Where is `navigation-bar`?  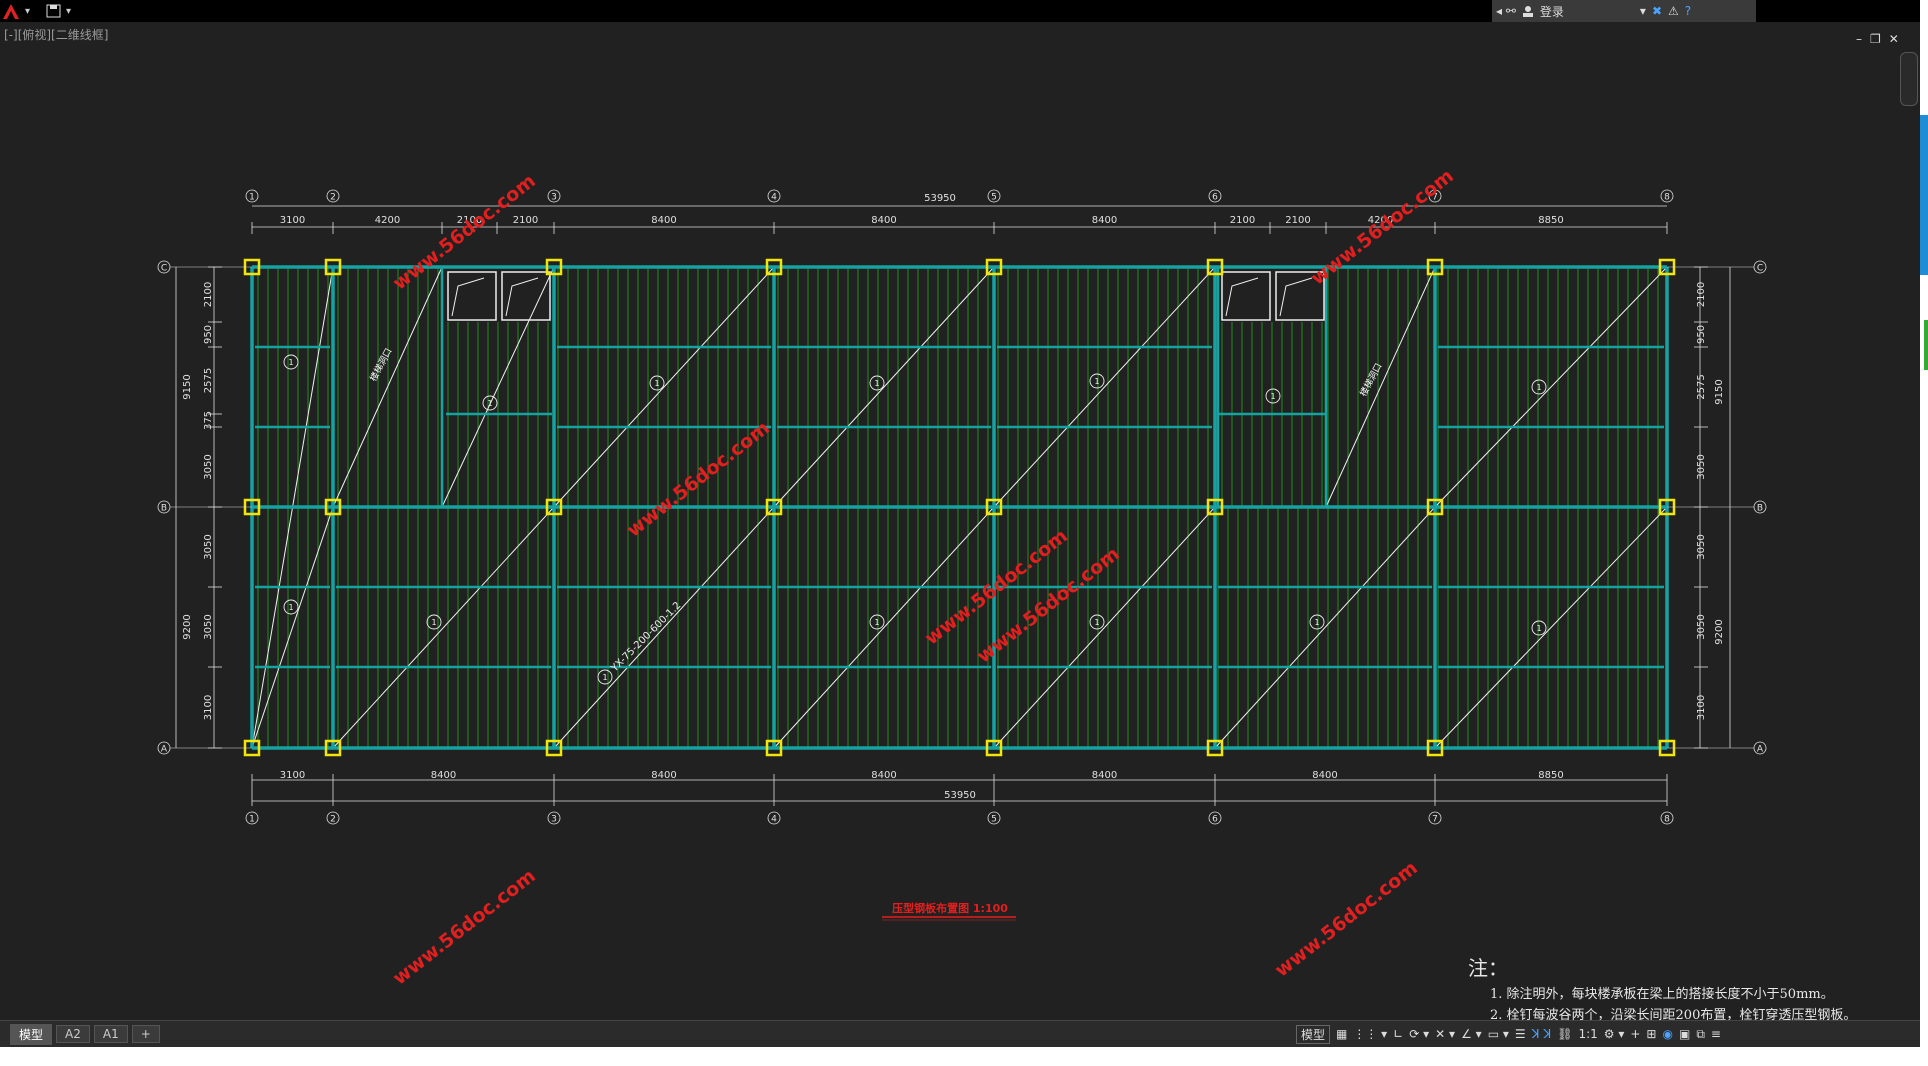
navigation-bar is located at coordinates (1909, 79).